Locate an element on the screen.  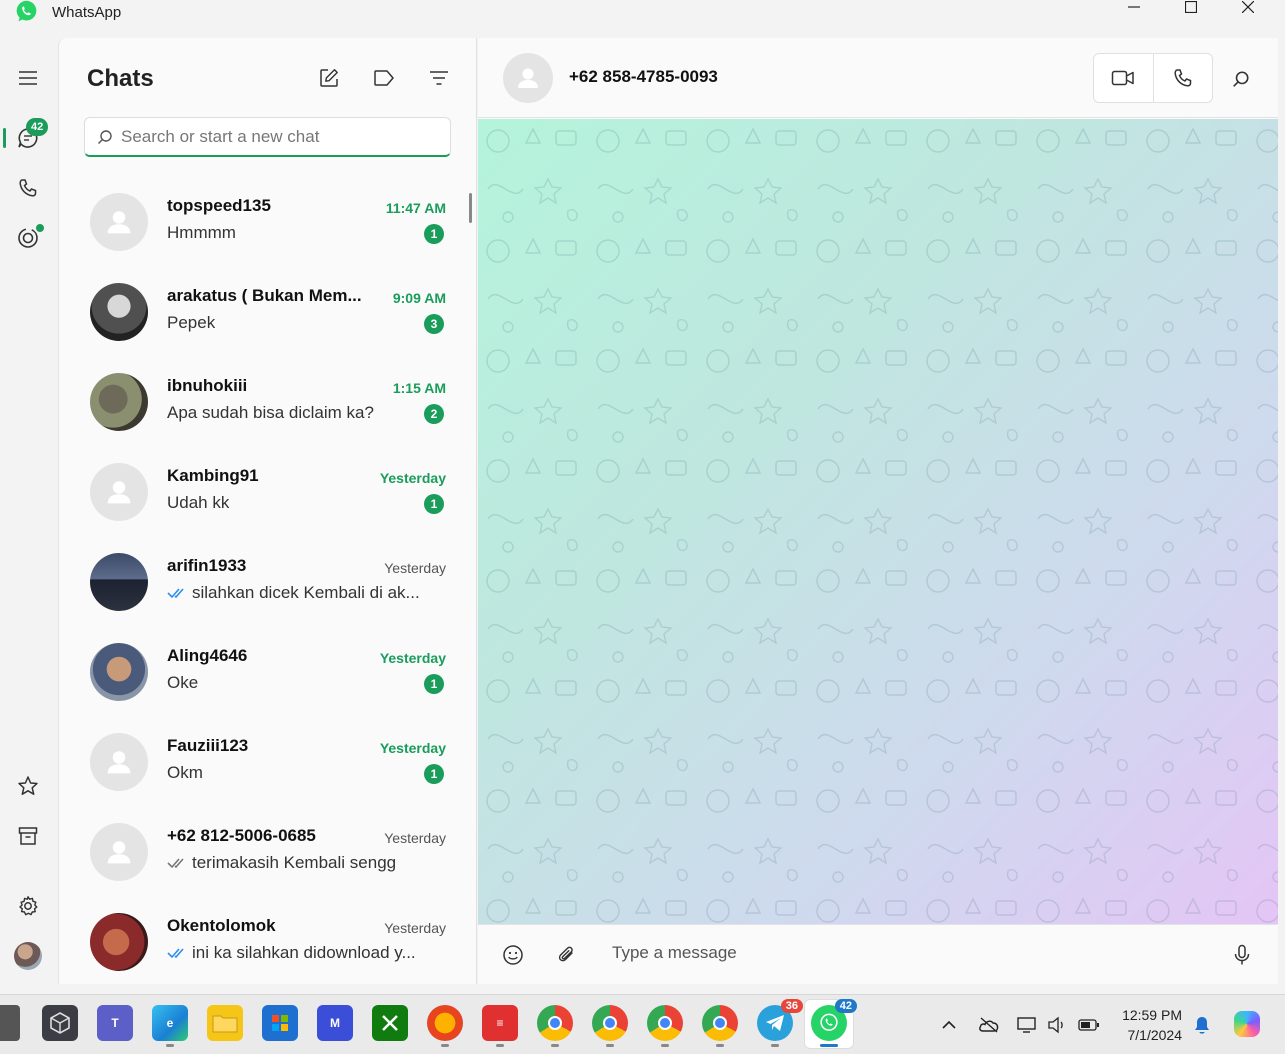
taskbar-app-partial is located at coordinates (10, 1023).